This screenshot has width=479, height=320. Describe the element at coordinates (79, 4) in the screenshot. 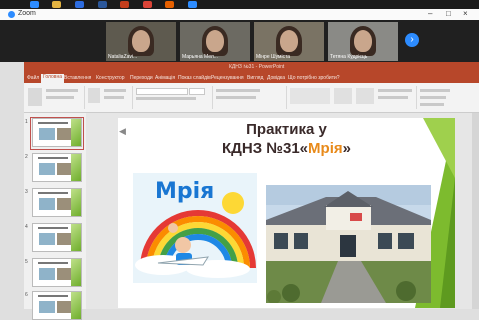

I see `store-icon` at that location.